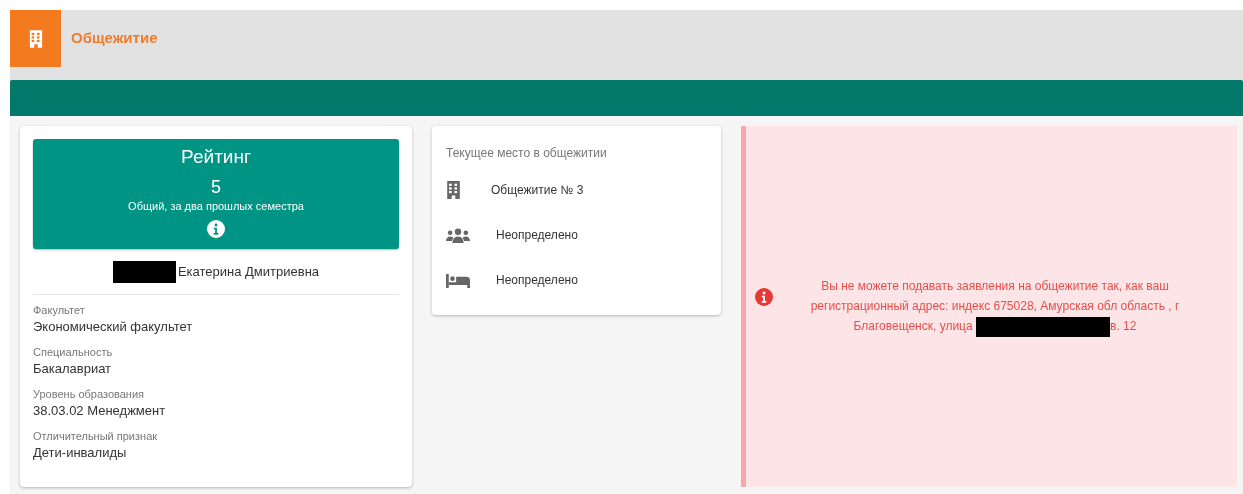 Image resolution: width=1243 pixels, height=494 pixels. Describe the element at coordinates (59, 310) in the screenshot. I see `field-label: Факультет` at that location.